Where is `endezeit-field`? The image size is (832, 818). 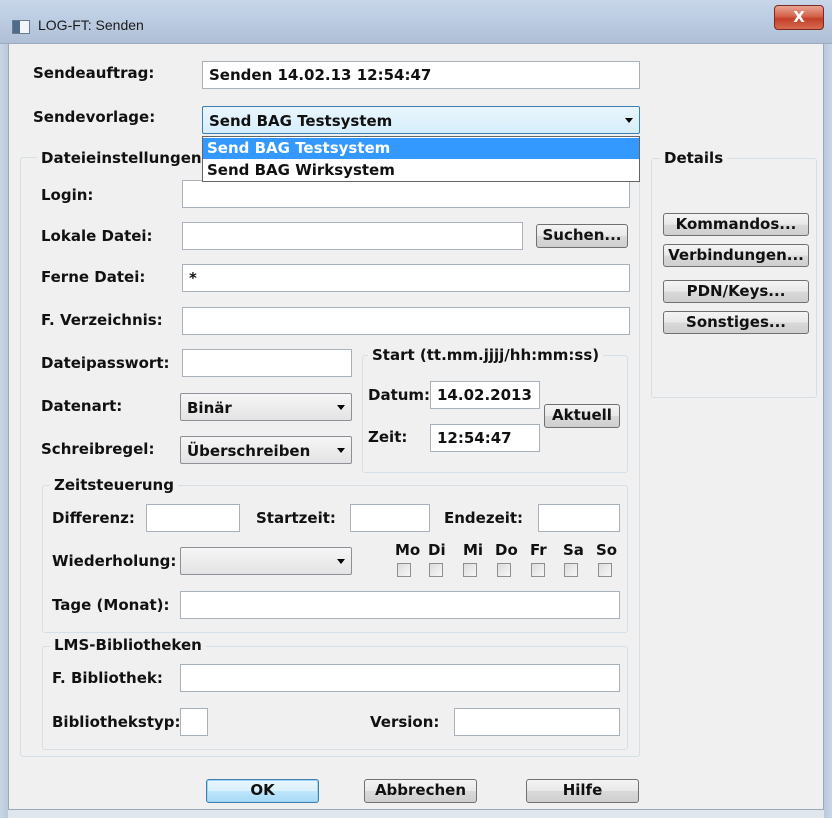 endezeit-field is located at coordinates (579, 518).